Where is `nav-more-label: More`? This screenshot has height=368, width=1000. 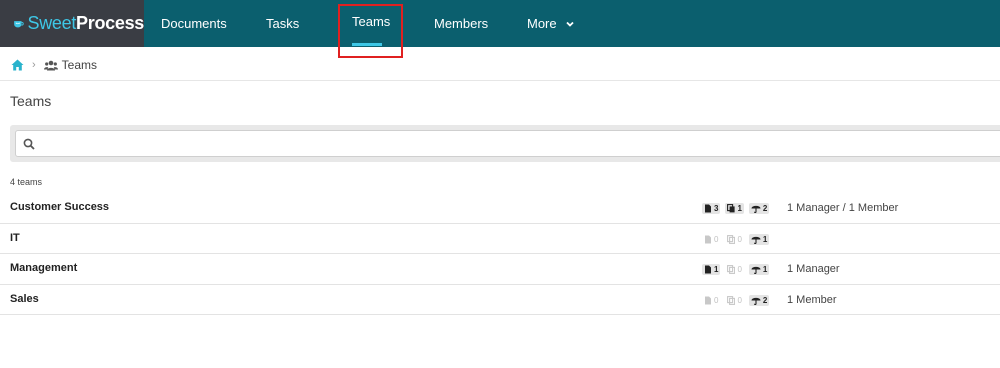 nav-more-label: More is located at coordinates (542, 23).